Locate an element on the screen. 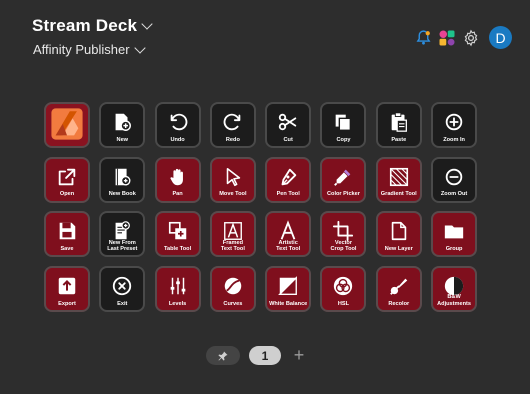 This screenshot has height=394, width=530. key-undo: Undo is located at coordinates (177, 125).